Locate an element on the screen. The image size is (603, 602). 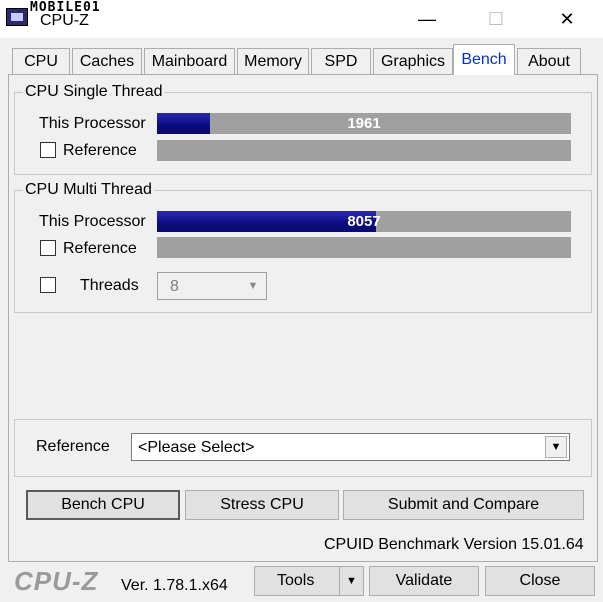
minimize-button: — is located at coordinates (427, 19).